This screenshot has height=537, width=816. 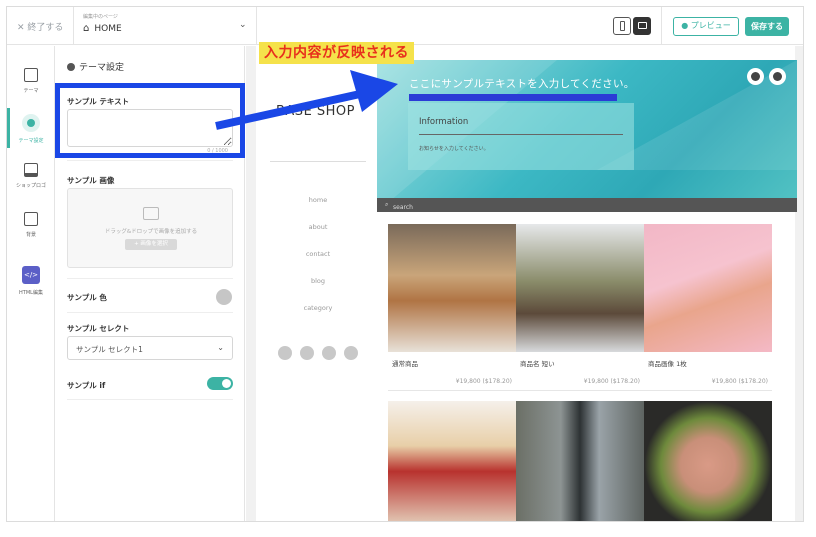 I want to click on search-bar: ⌕ search, so click(x=587, y=205).